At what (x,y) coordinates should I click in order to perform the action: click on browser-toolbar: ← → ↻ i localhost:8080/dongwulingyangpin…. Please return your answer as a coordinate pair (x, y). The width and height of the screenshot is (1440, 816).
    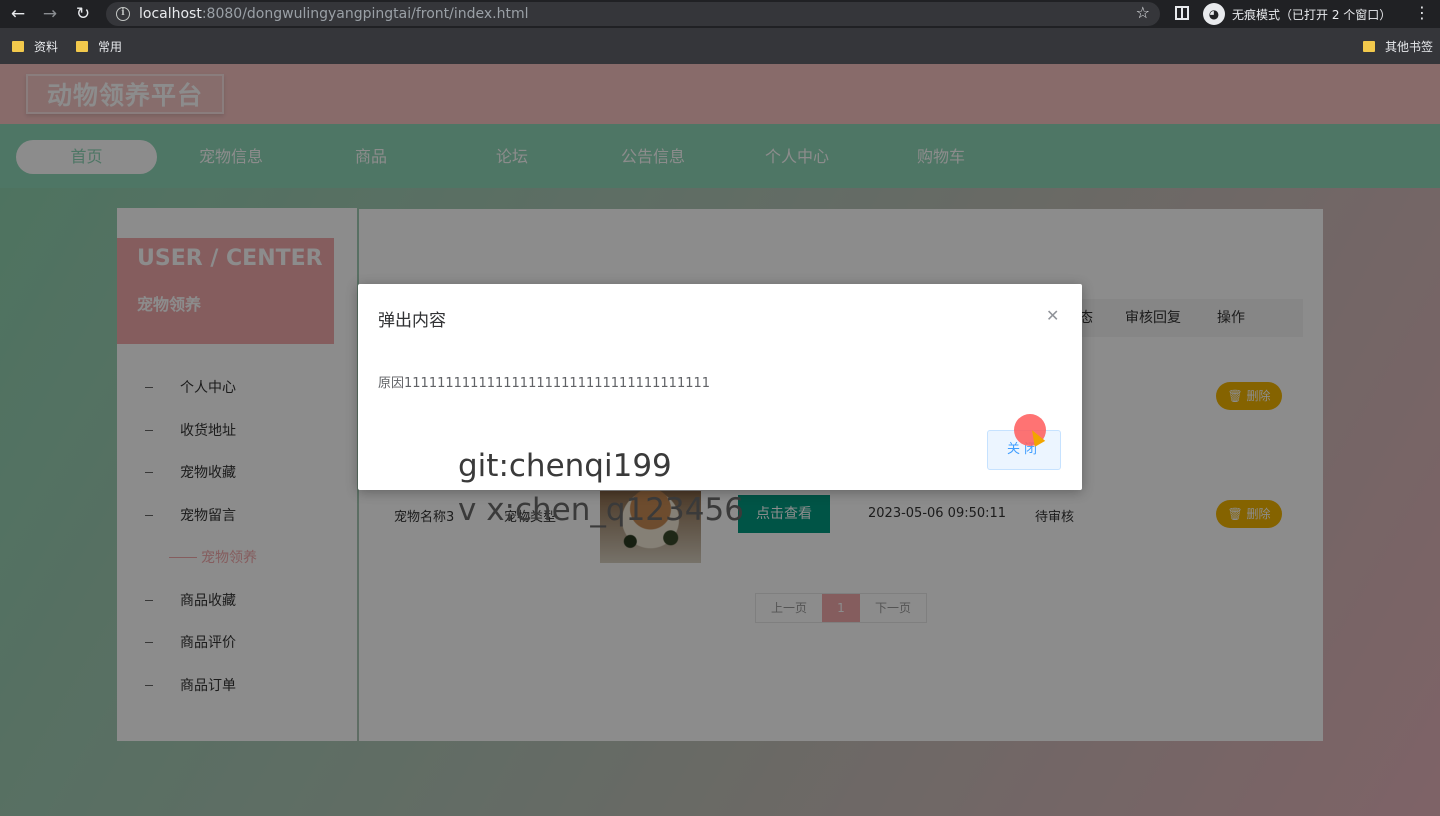
    Looking at the image, I should click on (720, 14).